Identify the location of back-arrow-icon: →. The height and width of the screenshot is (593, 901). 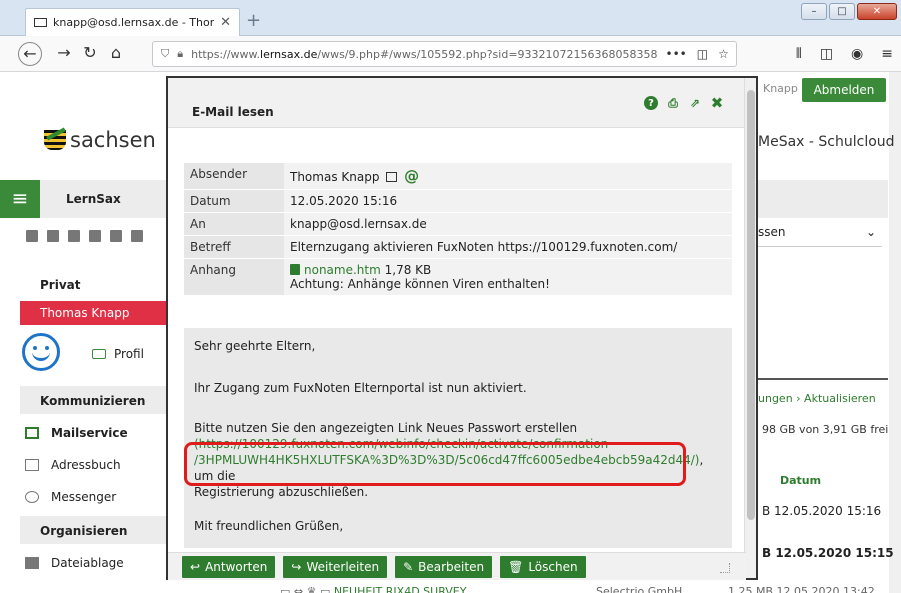
(64, 54).